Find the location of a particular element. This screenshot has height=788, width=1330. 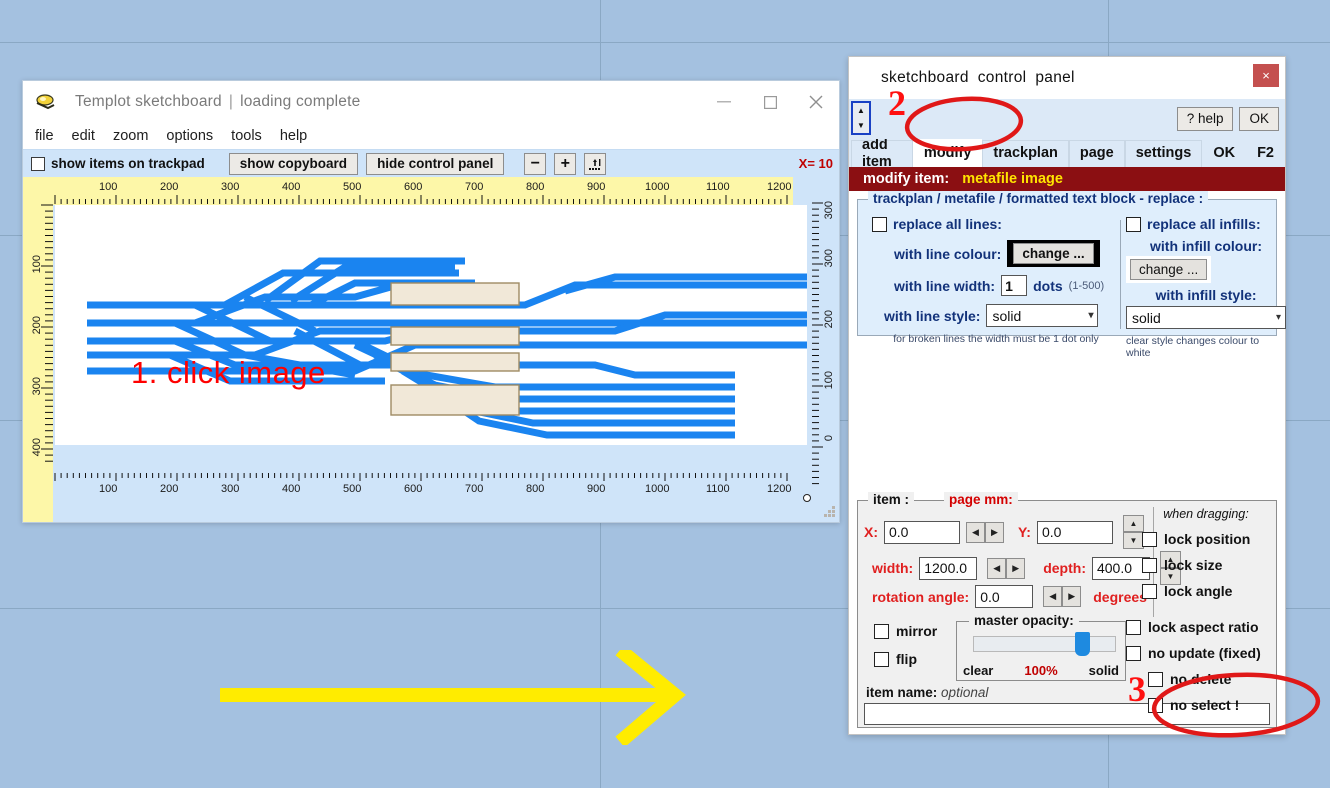

ruler-left-label: 300 is located at coordinates (37, 386).